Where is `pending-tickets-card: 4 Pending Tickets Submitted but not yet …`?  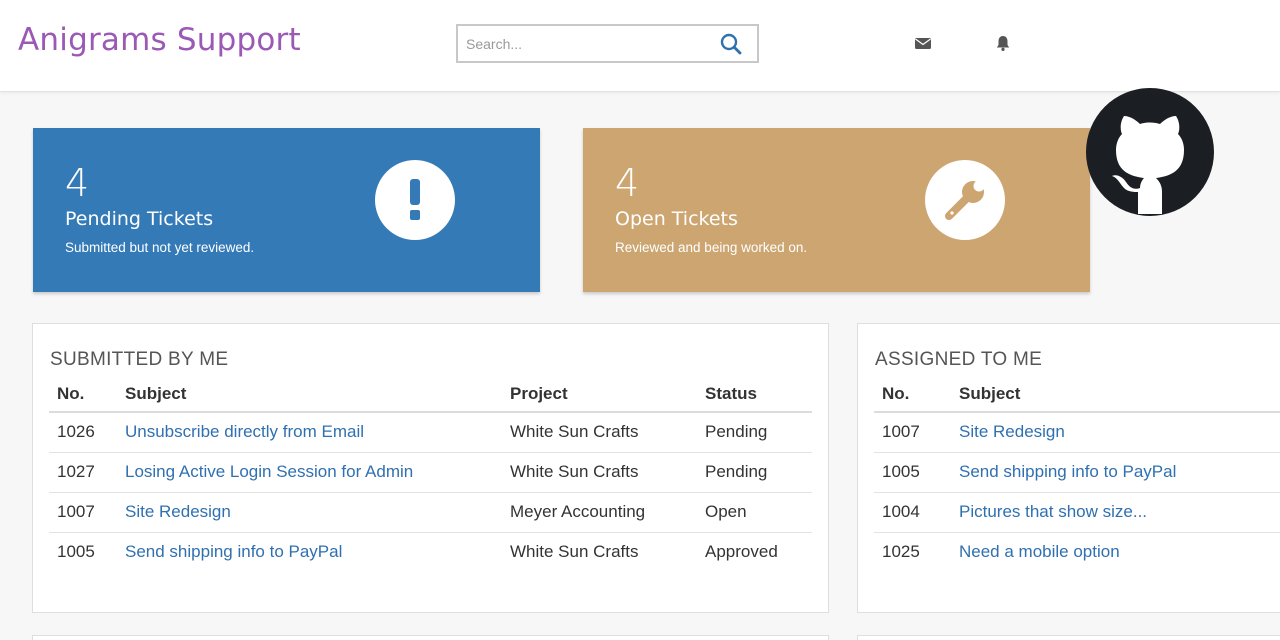
pending-tickets-card: 4 Pending Tickets Submitted but not yet … is located at coordinates (286, 210).